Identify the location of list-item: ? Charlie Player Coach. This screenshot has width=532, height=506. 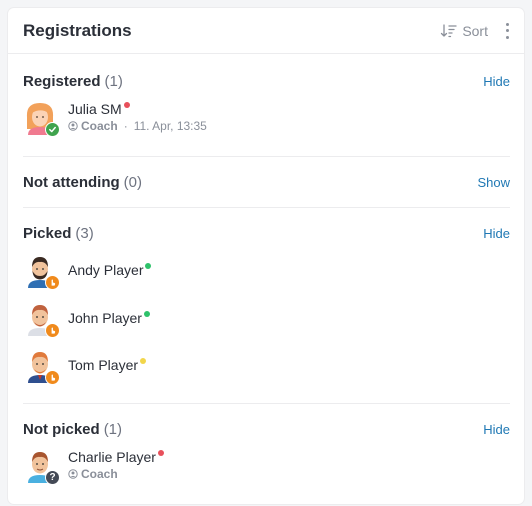
(93, 465).